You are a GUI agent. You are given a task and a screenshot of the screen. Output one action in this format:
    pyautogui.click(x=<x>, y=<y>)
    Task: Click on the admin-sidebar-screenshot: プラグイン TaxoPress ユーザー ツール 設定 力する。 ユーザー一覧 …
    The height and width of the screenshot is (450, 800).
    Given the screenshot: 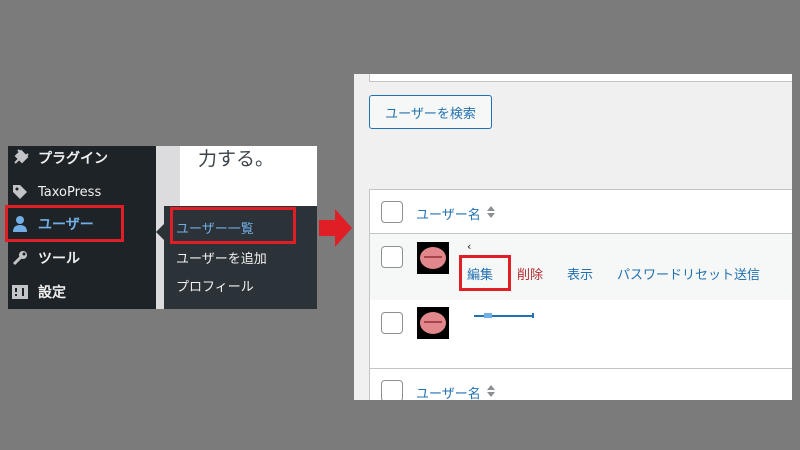 What is the action you would take?
    pyautogui.click(x=161, y=227)
    